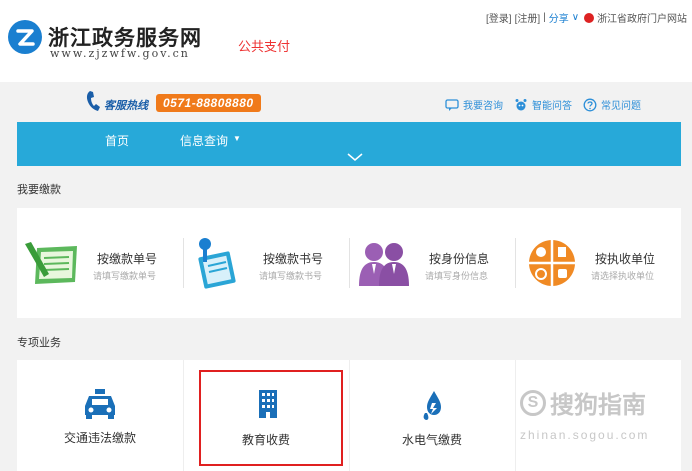 The image size is (692, 471). Describe the element at coordinates (559, 17) in the screenshot. I see `share-link: 分享` at that location.